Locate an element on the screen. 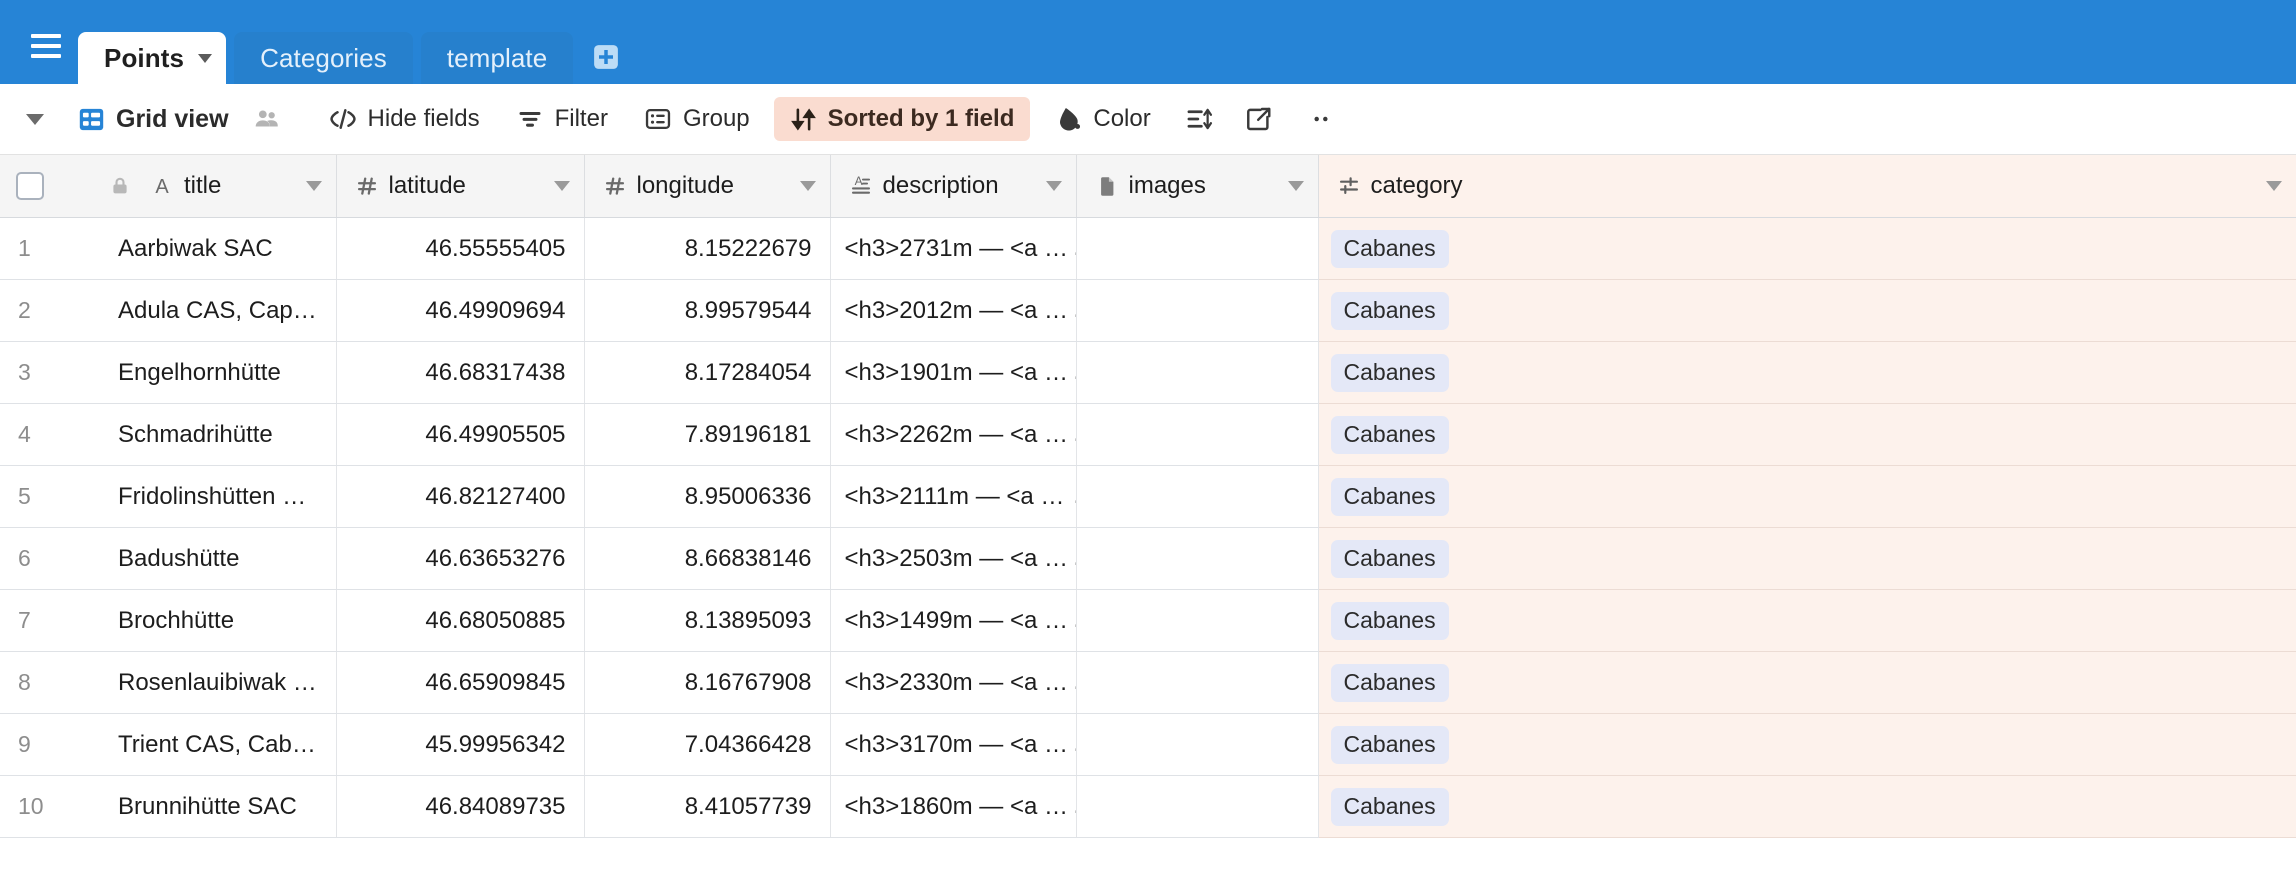 Image resolution: width=2296 pixels, height=880 pixels. cell-longitude: 7.04366428 is located at coordinates (707, 744).